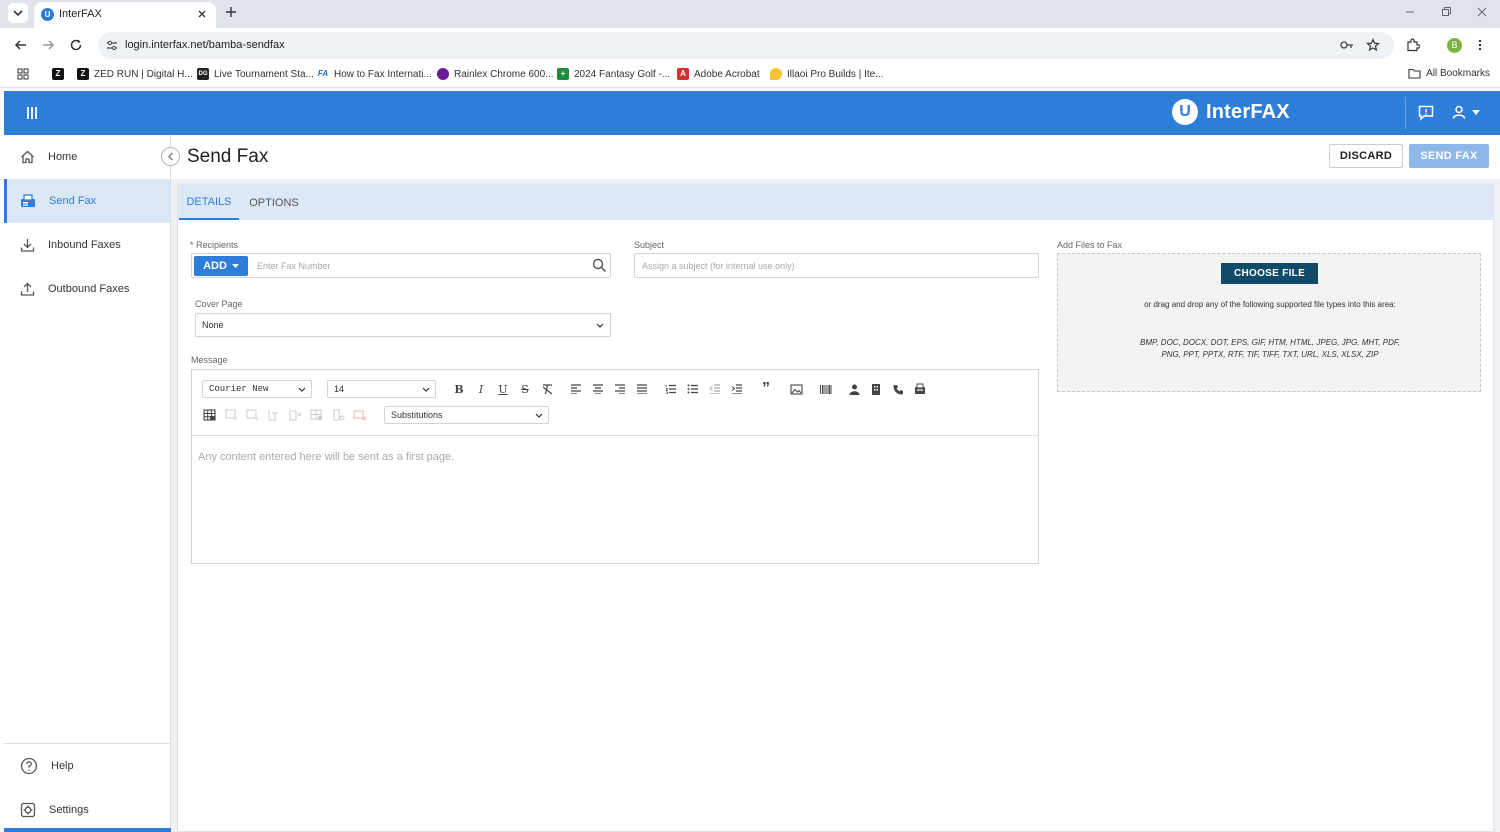 The width and height of the screenshot is (1500, 832). I want to click on sidebar-bottom-accent, so click(87, 830).